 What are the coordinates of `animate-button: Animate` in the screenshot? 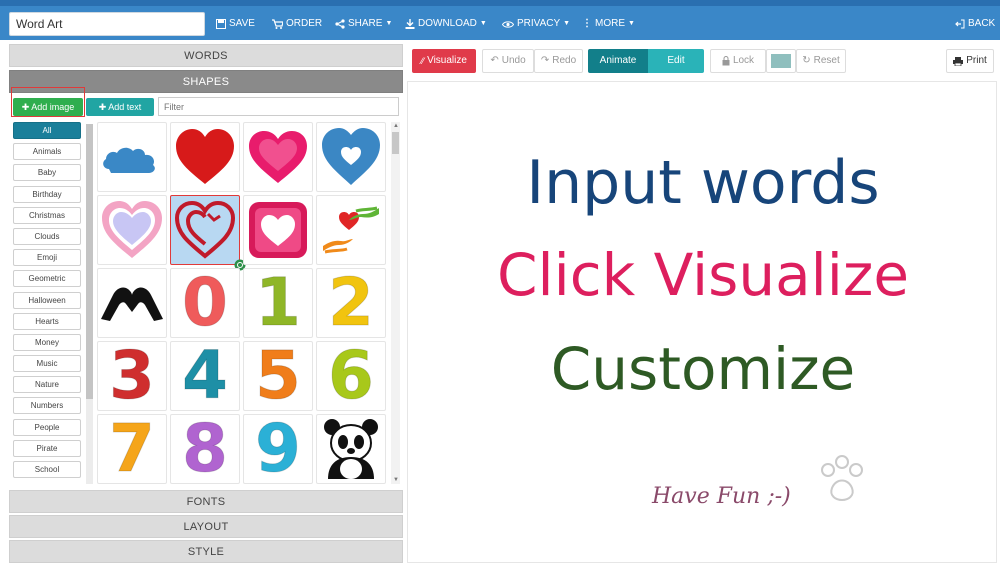 It's located at (618, 61).